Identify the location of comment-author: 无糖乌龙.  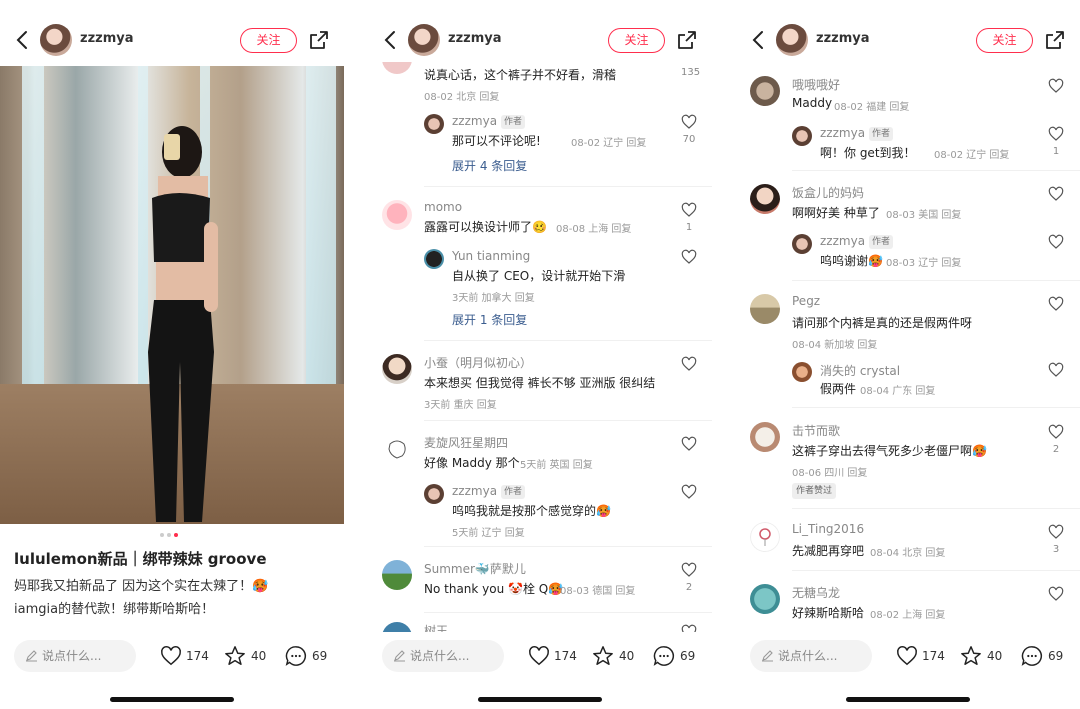
(816, 592).